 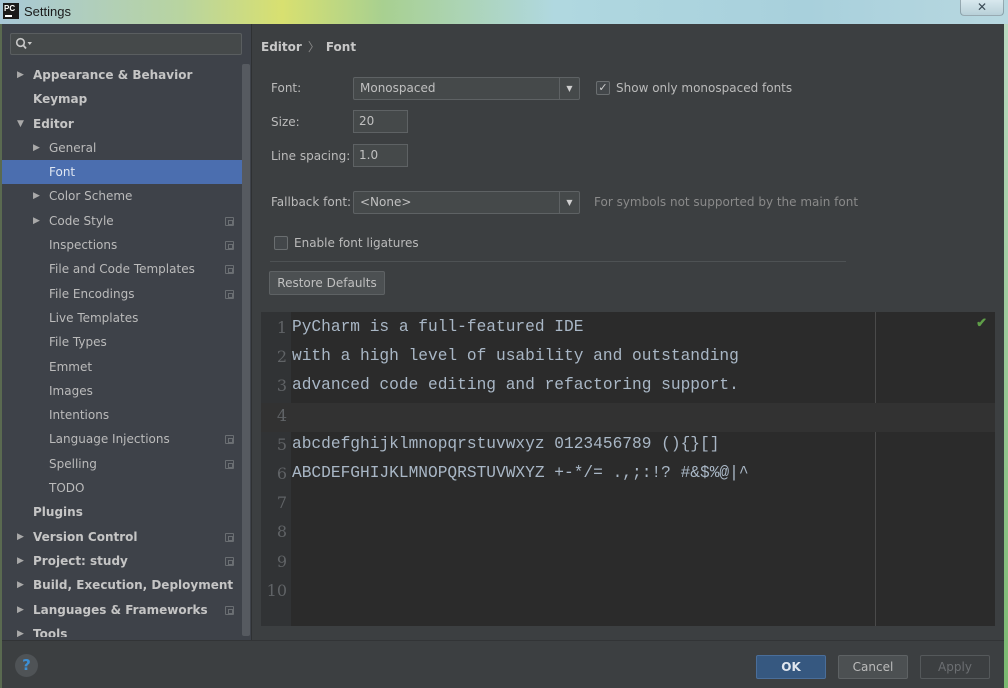 What do you see at coordinates (628, 563) in the screenshot?
I see `preview-line: 9` at bounding box center [628, 563].